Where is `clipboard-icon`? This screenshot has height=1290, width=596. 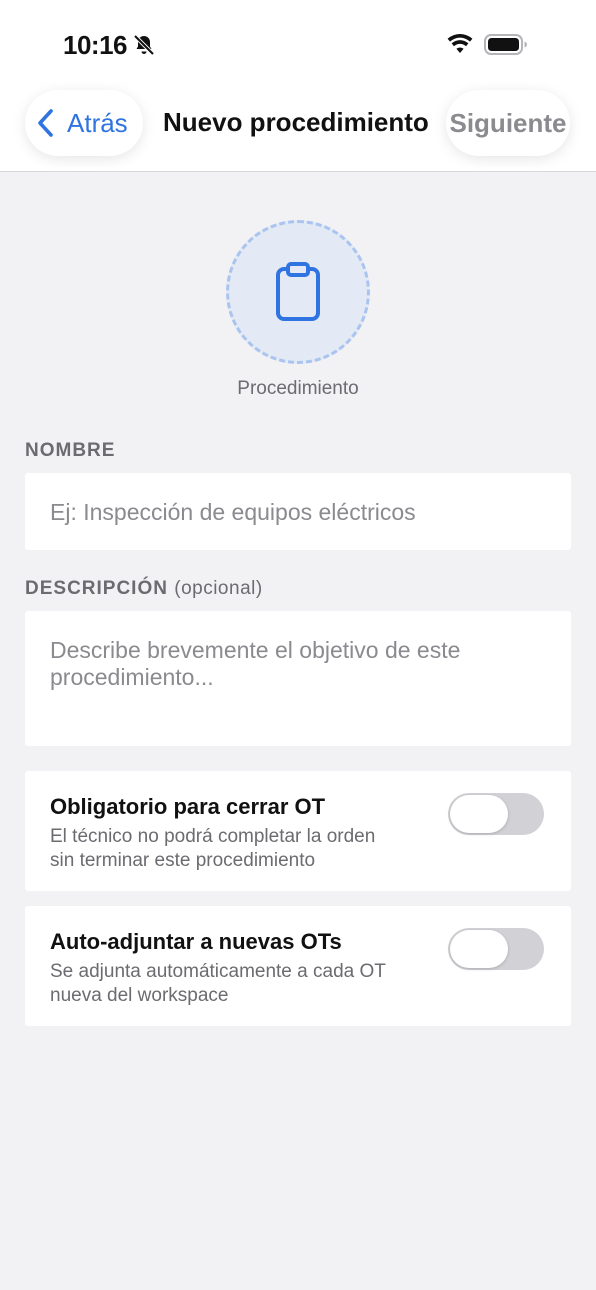 clipboard-icon is located at coordinates (298, 291).